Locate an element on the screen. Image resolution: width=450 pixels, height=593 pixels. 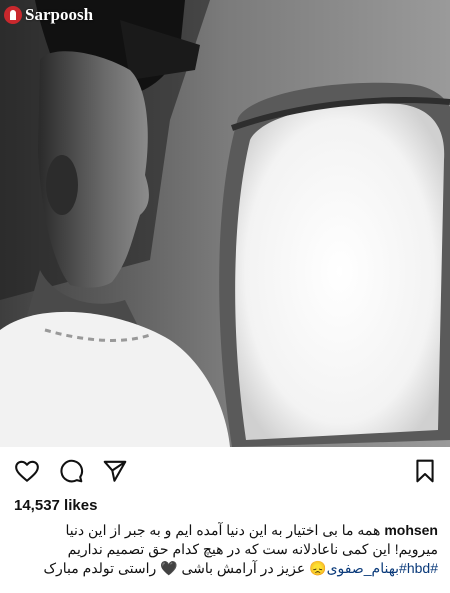
post-action-bar is located at coordinates (225, 470).